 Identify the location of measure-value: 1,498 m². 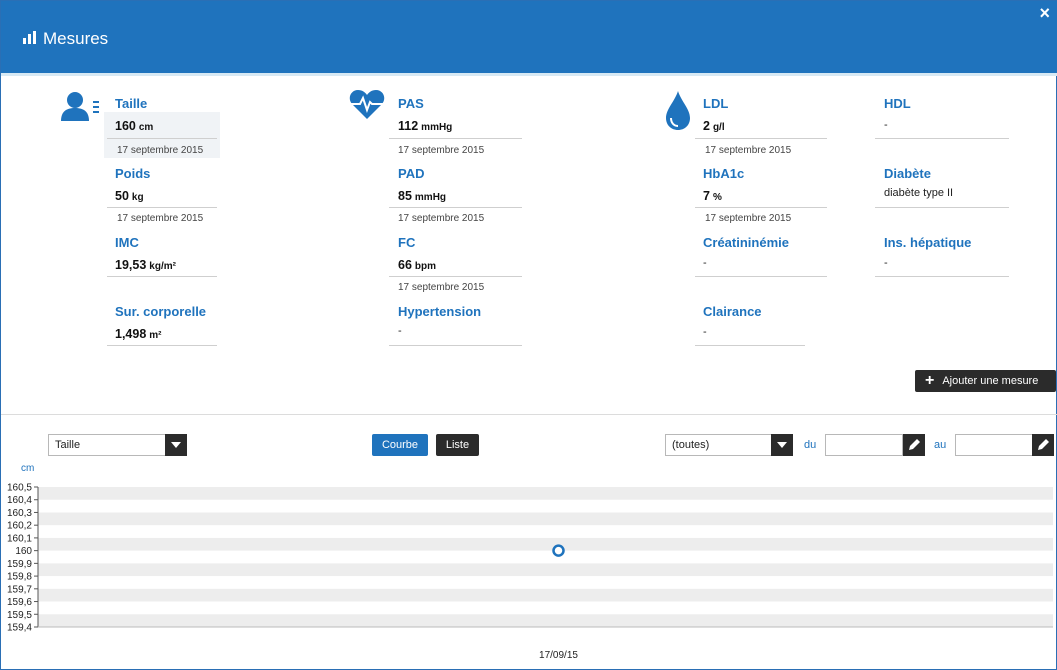
(138, 334).